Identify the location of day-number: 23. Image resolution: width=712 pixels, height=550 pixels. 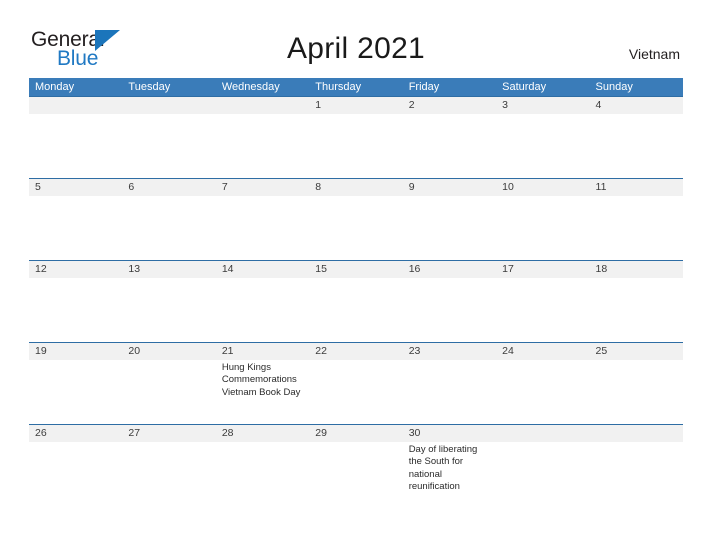
(449, 351).